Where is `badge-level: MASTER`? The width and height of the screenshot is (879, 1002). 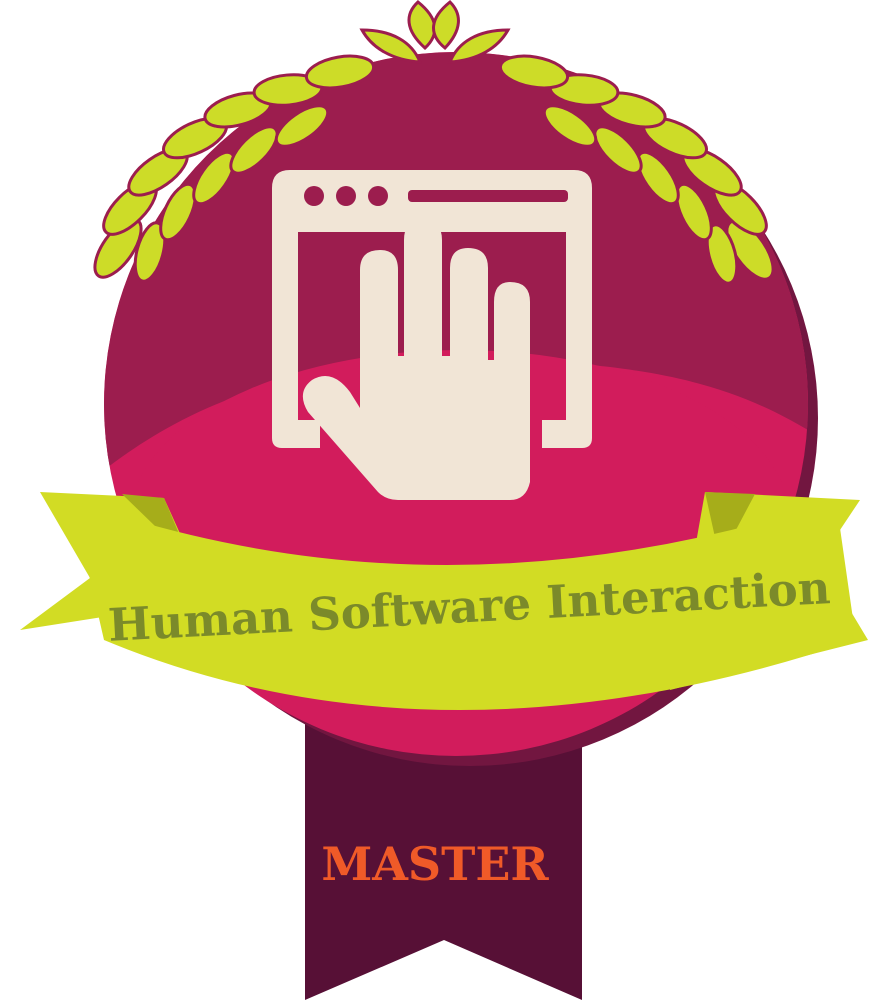 badge-level: MASTER is located at coordinates (435, 864).